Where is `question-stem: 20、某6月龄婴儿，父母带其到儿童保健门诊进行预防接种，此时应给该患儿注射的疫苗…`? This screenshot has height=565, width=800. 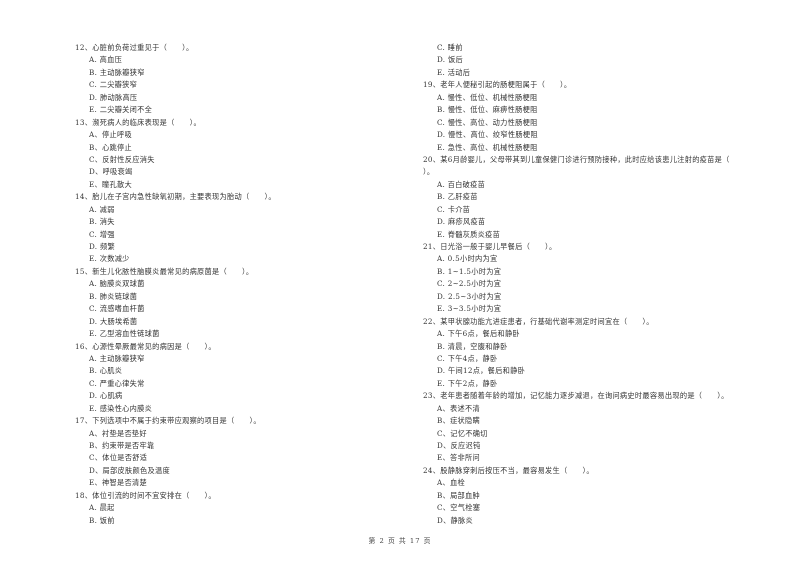
question-stem: 20、某6月龄婴儿，父母带其到儿童保健门诊进行预防接种，此时应给该患儿注射的疫苗… is located at coordinates (576, 159).